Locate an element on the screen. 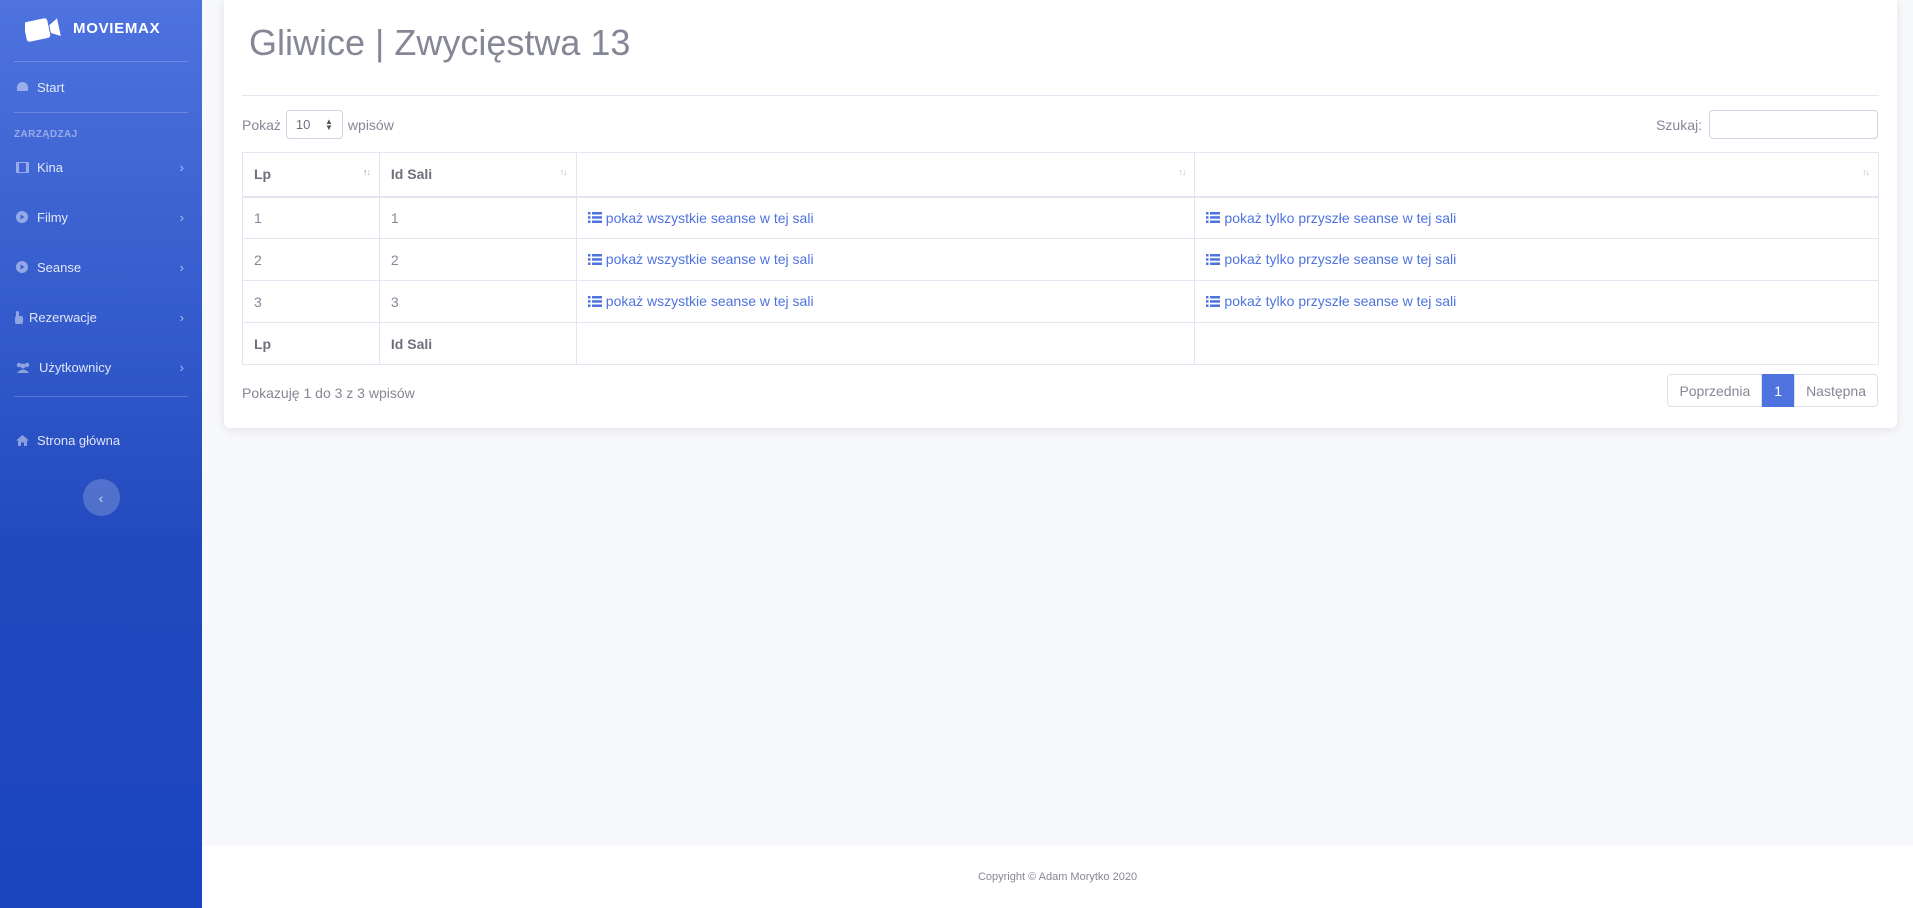  sidebar-item-seanse: Seanse › is located at coordinates (101, 267).